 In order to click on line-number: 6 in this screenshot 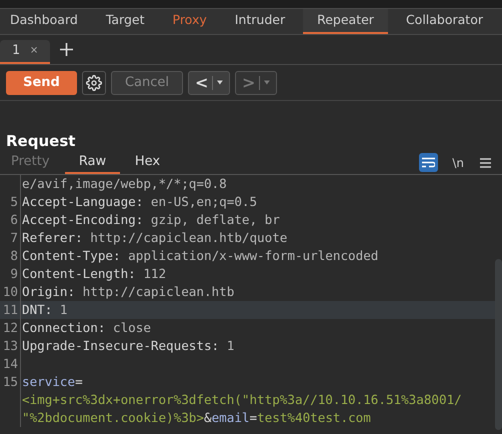, I will do `click(14, 219)`.